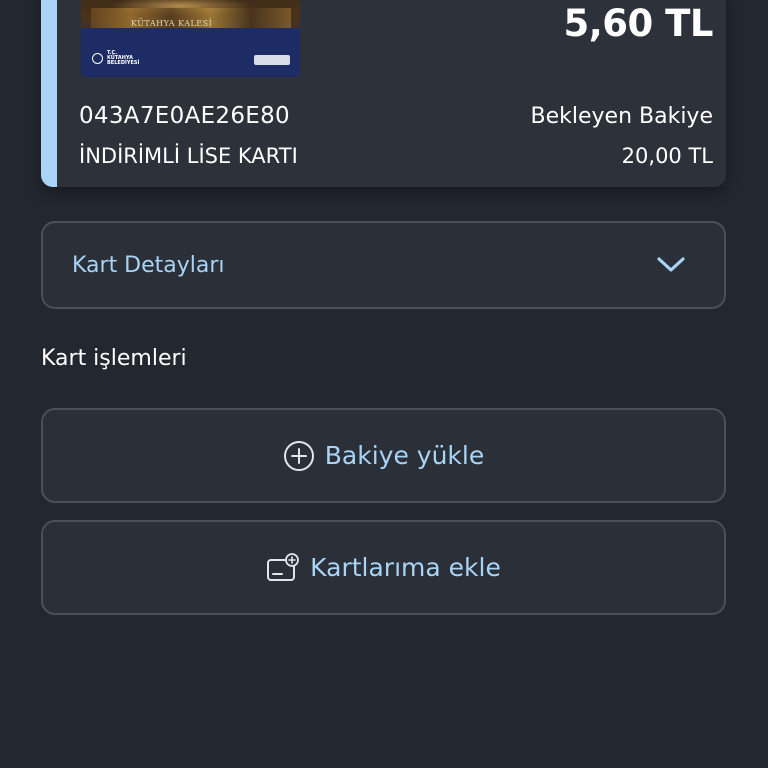 Image resolution: width=768 pixels, height=768 pixels. I want to click on card-details-label: Kart Detayları, so click(148, 265).